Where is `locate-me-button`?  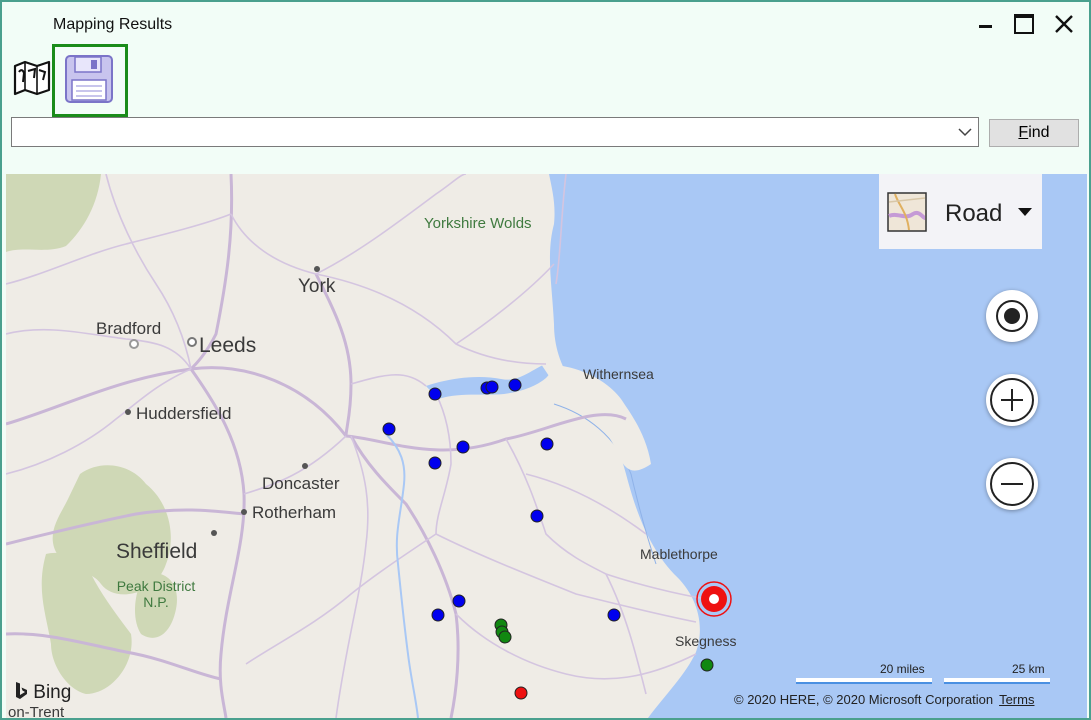
locate-me-button is located at coordinates (1012, 316).